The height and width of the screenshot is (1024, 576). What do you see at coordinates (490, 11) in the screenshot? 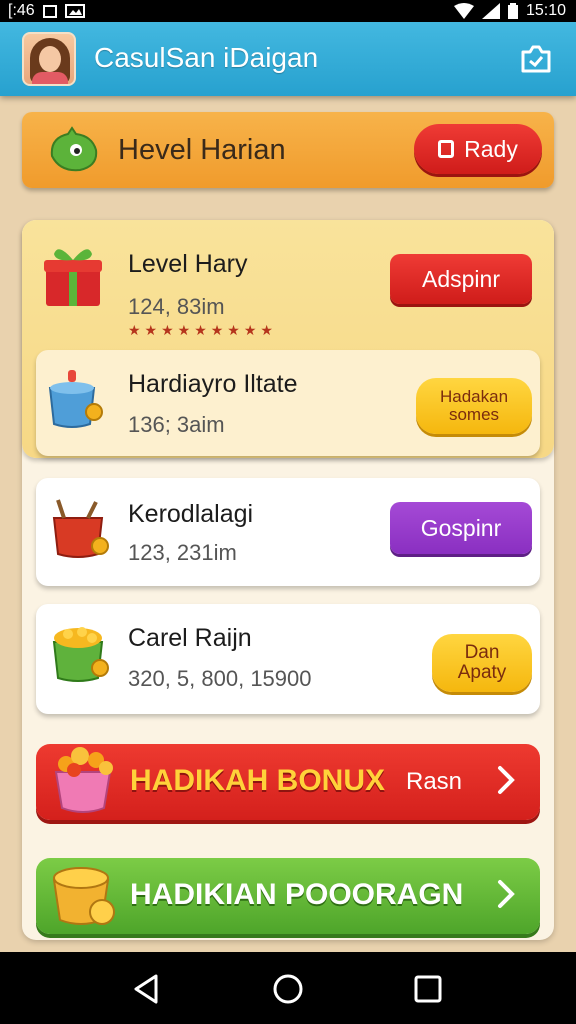
I see `signal-icon` at bounding box center [490, 11].